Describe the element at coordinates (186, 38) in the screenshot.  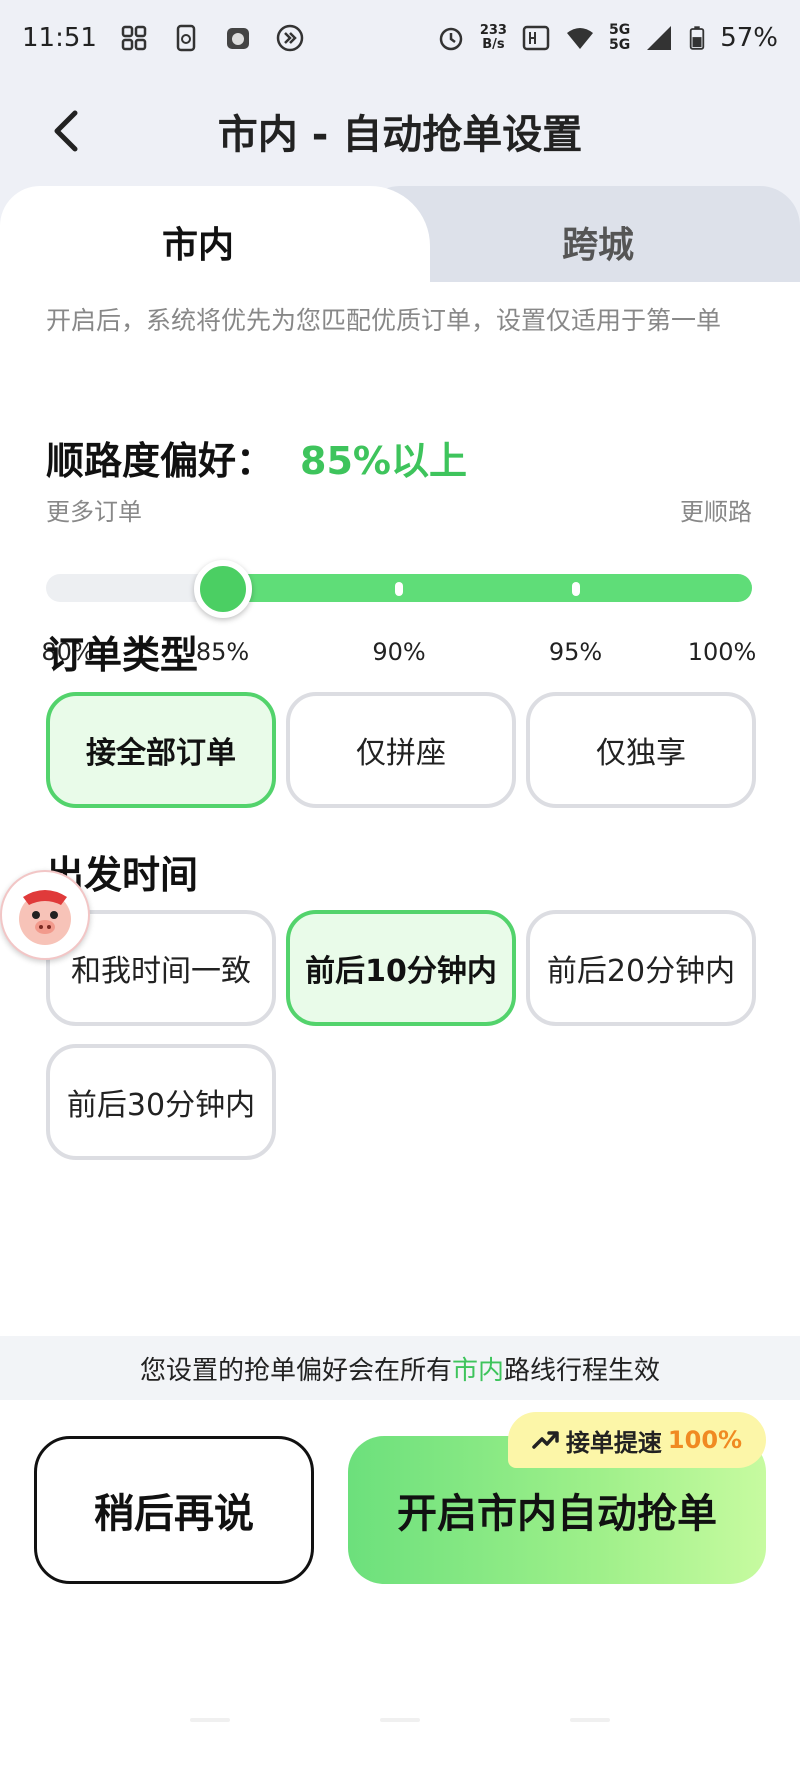
I see `phone-app-icon` at that location.